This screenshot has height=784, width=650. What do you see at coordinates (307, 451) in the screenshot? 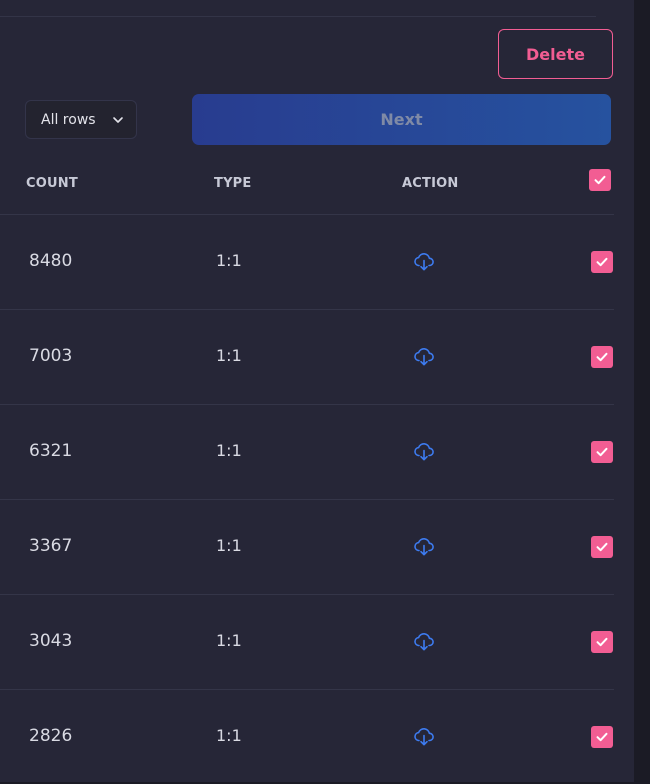
I see `table-row: 6321 1:1` at bounding box center [307, 451].